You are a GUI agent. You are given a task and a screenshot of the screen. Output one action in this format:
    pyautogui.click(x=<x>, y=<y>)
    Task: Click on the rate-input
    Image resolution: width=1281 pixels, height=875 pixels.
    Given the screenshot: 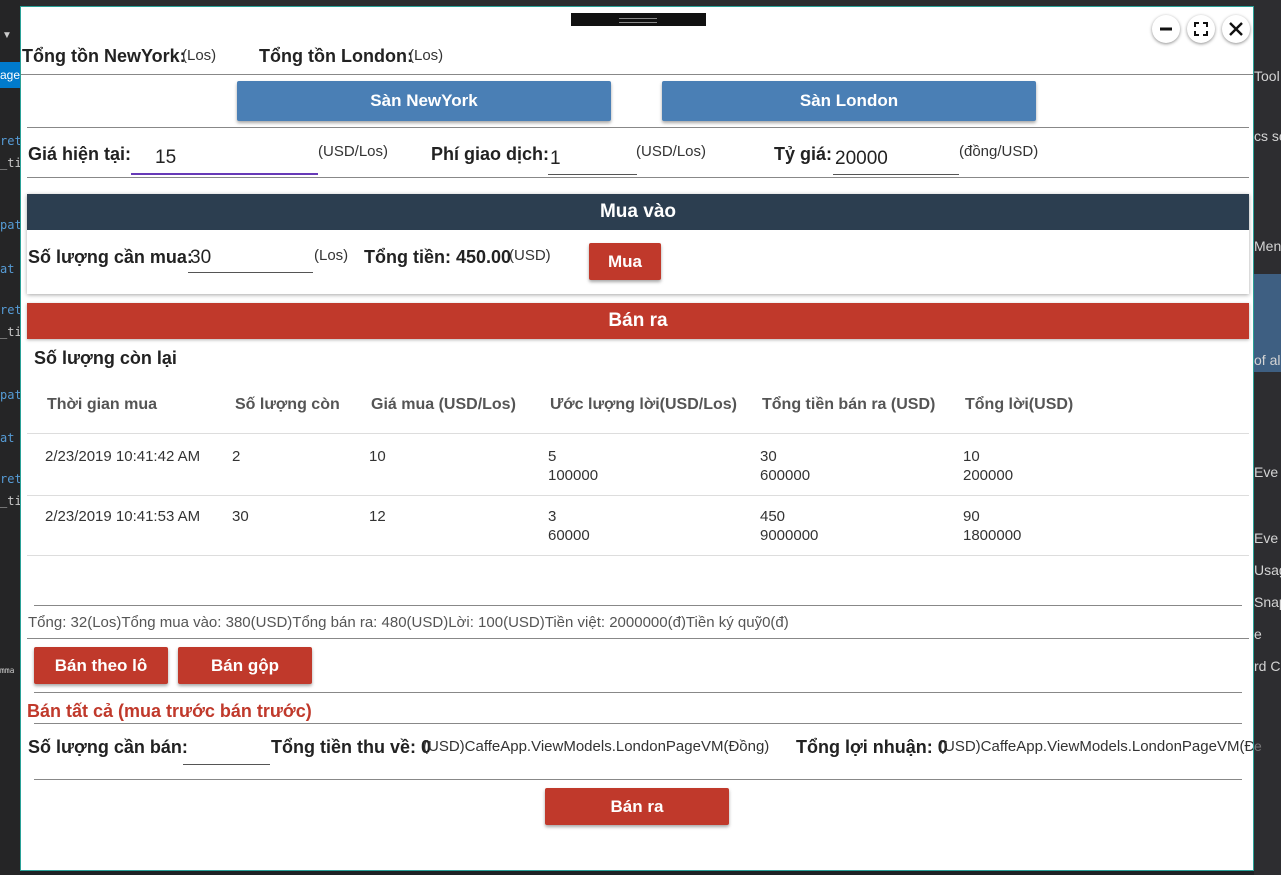 What is the action you would take?
    pyautogui.click(x=896, y=159)
    